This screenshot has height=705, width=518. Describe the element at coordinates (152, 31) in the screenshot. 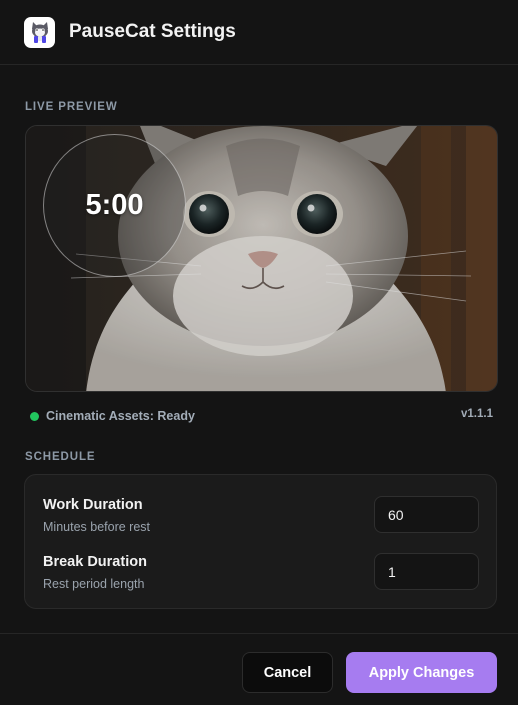

I see `app-title: PauseCat Settings` at that location.